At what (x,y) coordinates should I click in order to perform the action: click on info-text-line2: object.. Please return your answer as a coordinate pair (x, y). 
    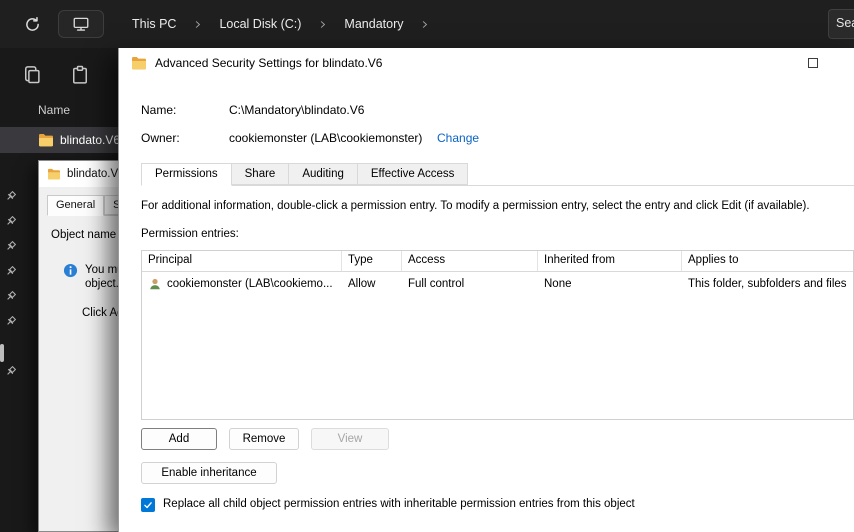
    Looking at the image, I should click on (102, 284).